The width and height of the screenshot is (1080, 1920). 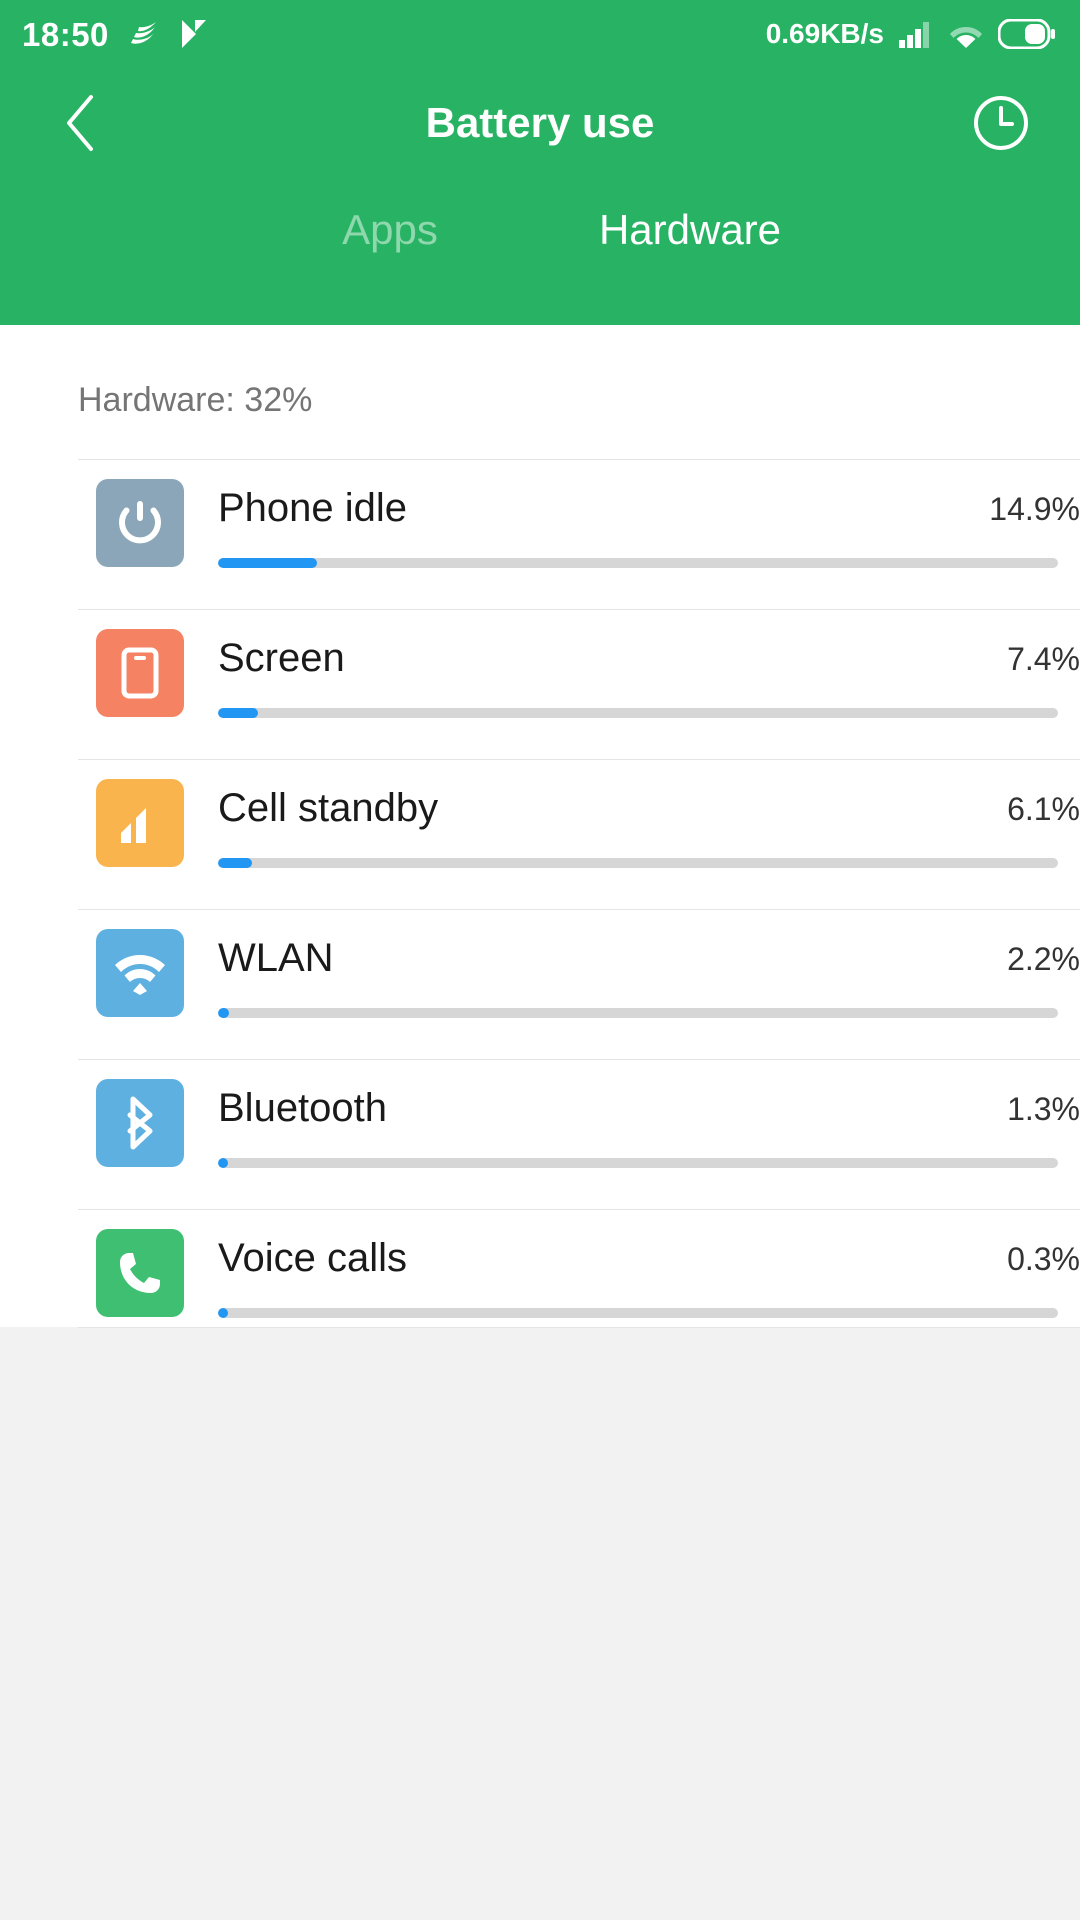 I want to click on hardware-percent: 2.2%, so click(x=1043, y=959).